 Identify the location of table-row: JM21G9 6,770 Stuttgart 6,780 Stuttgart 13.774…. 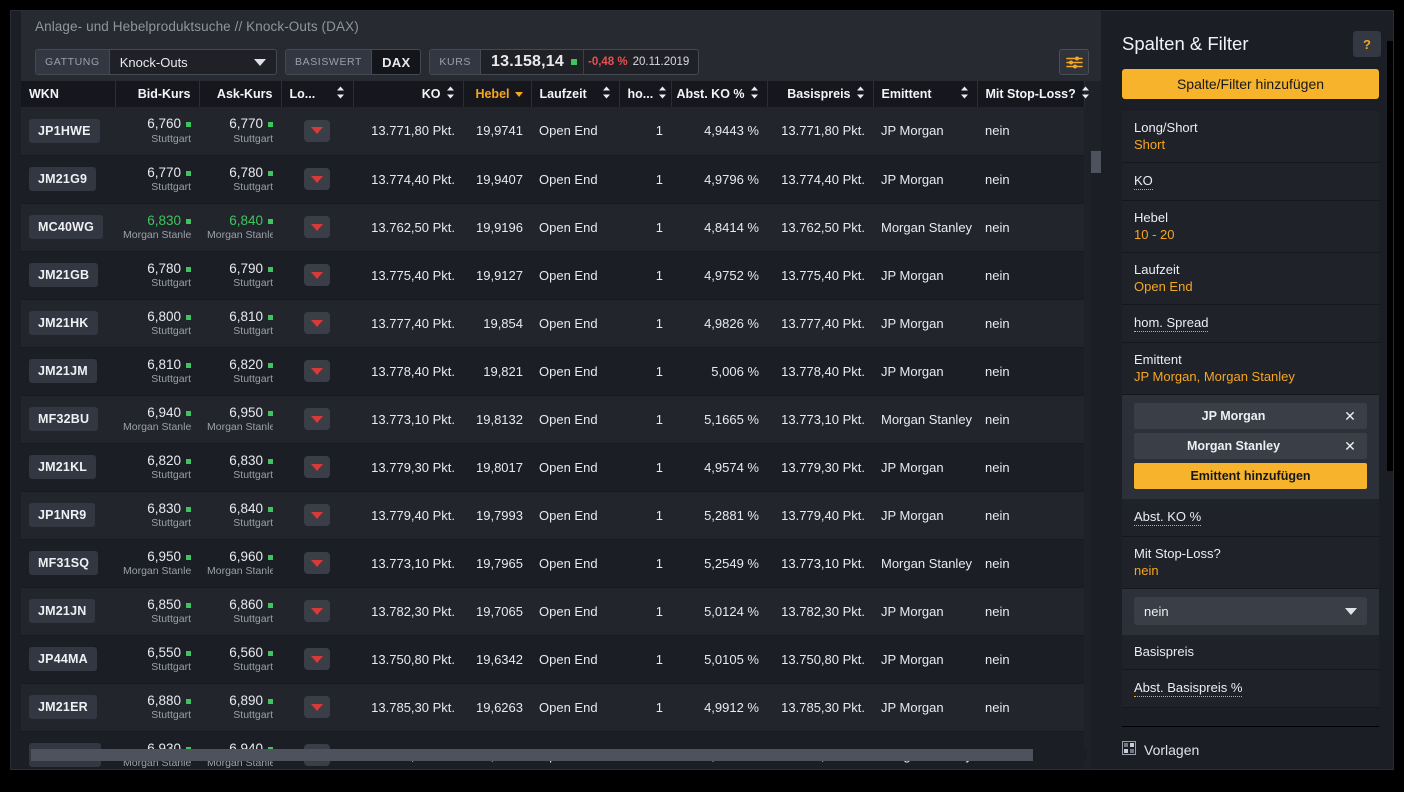
(552, 179).